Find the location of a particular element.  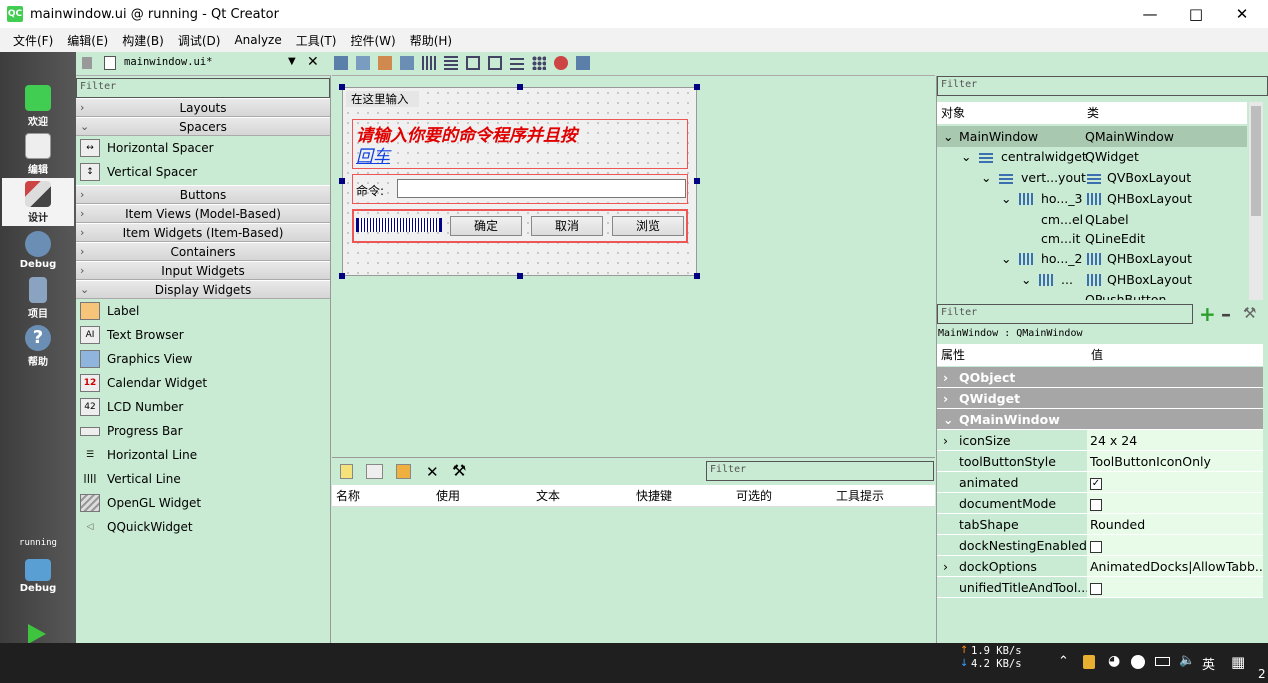

category-layouts: › Layouts is located at coordinates (203, 107).